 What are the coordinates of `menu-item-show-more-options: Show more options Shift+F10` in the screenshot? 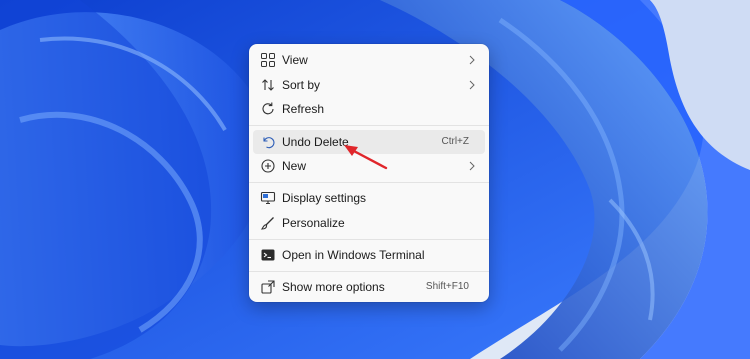 It's located at (369, 287).